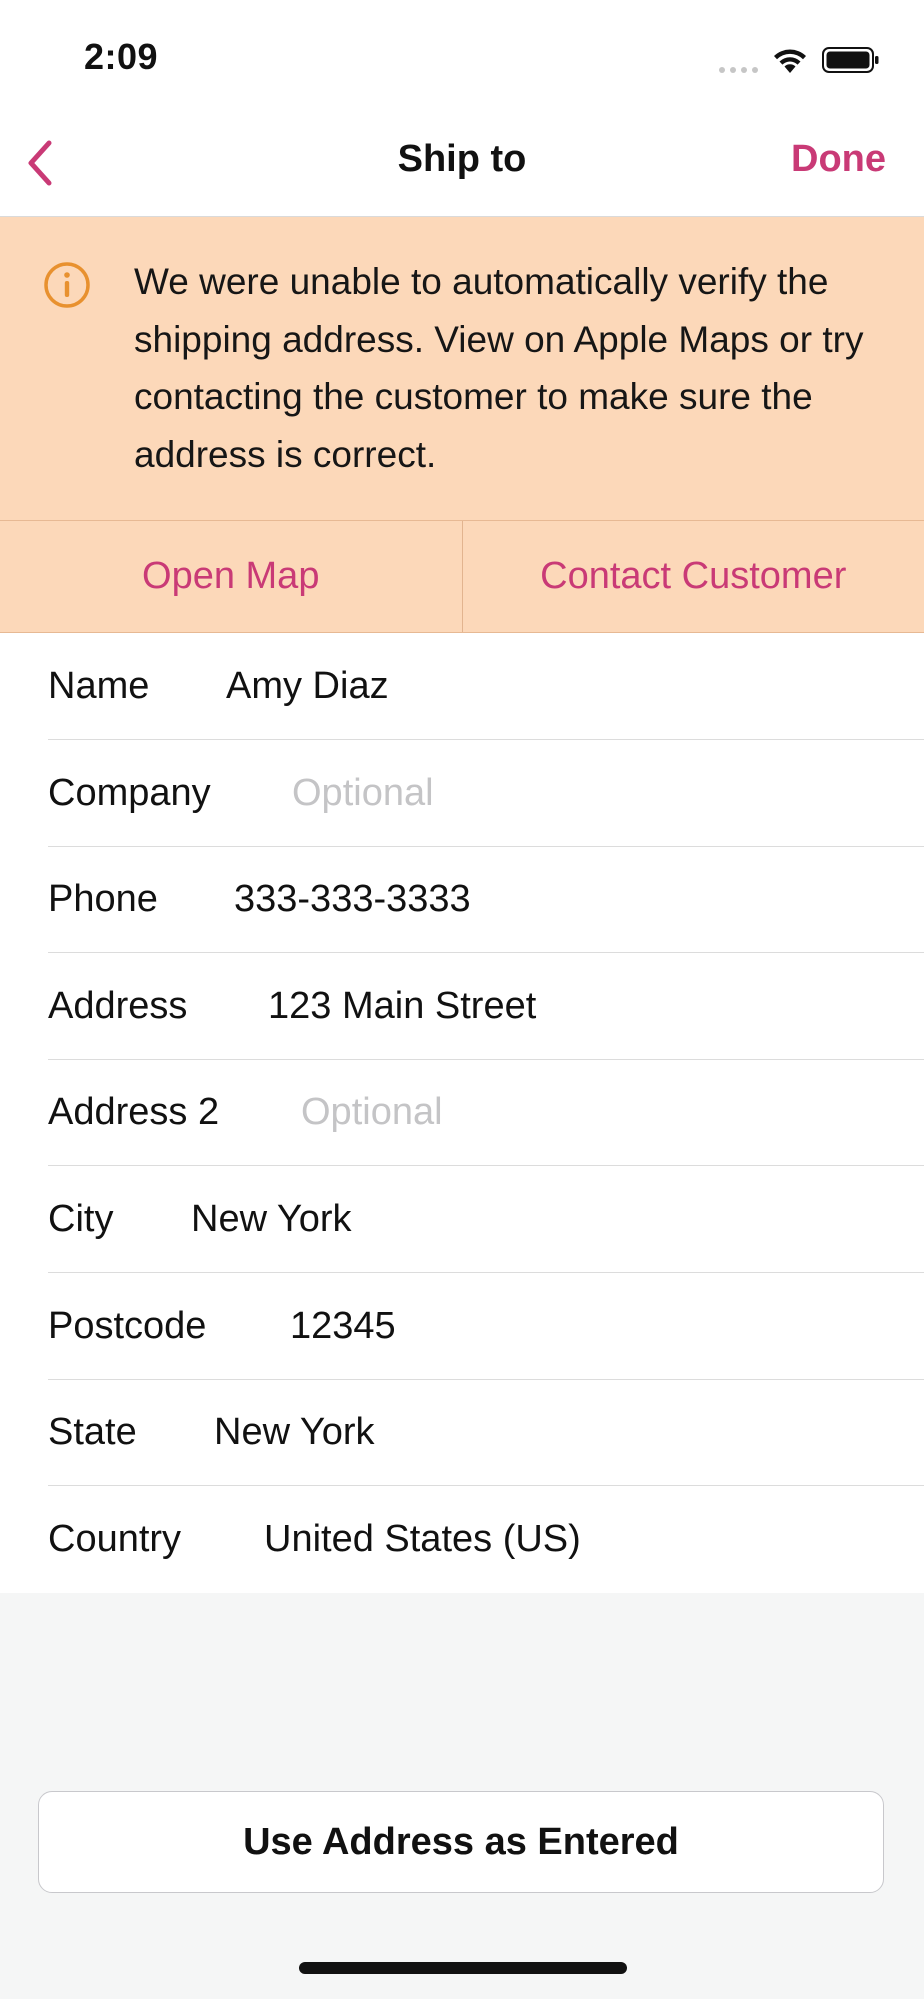 Image resolution: width=924 pixels, height=1999 pixels. Describe the element at coordinates (99, 685) in the screenshot. I see `name-label: Name` at that location.